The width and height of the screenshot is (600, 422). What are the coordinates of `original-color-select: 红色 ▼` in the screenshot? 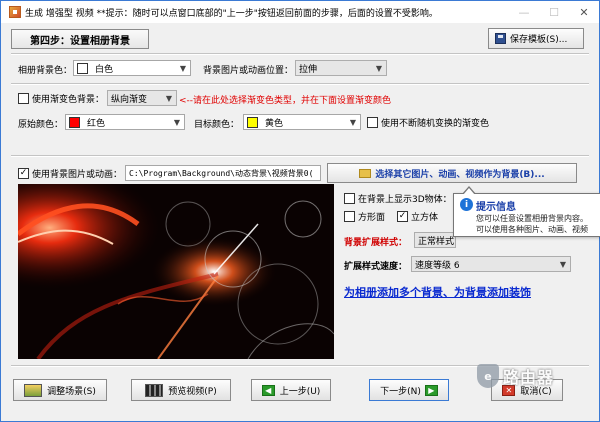 It's located at (125, 122).